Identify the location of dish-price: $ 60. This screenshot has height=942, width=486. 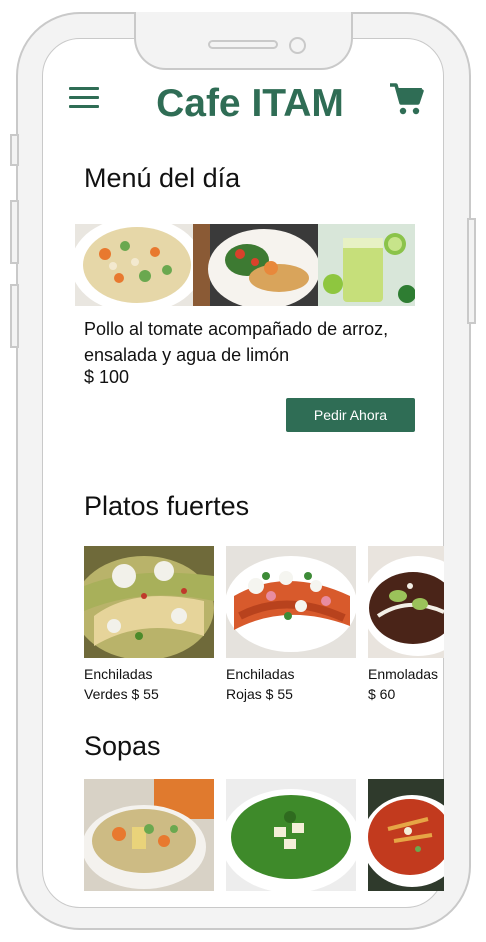
(382, 694).